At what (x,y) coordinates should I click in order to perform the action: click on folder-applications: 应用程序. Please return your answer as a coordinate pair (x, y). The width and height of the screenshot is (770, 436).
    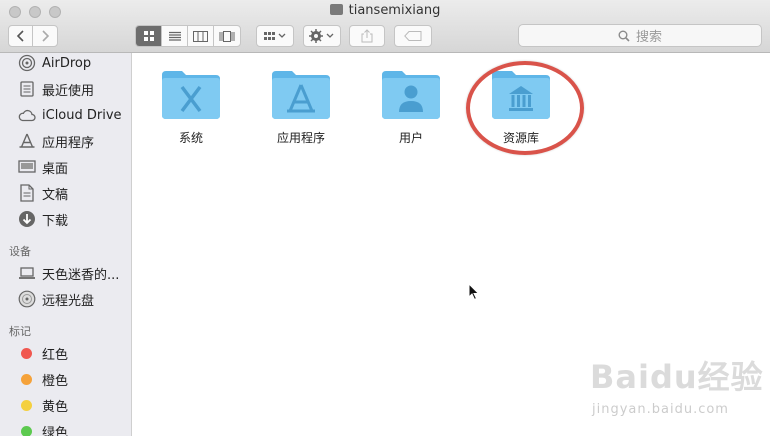
    Looking at the image, I should click on (301, 106).